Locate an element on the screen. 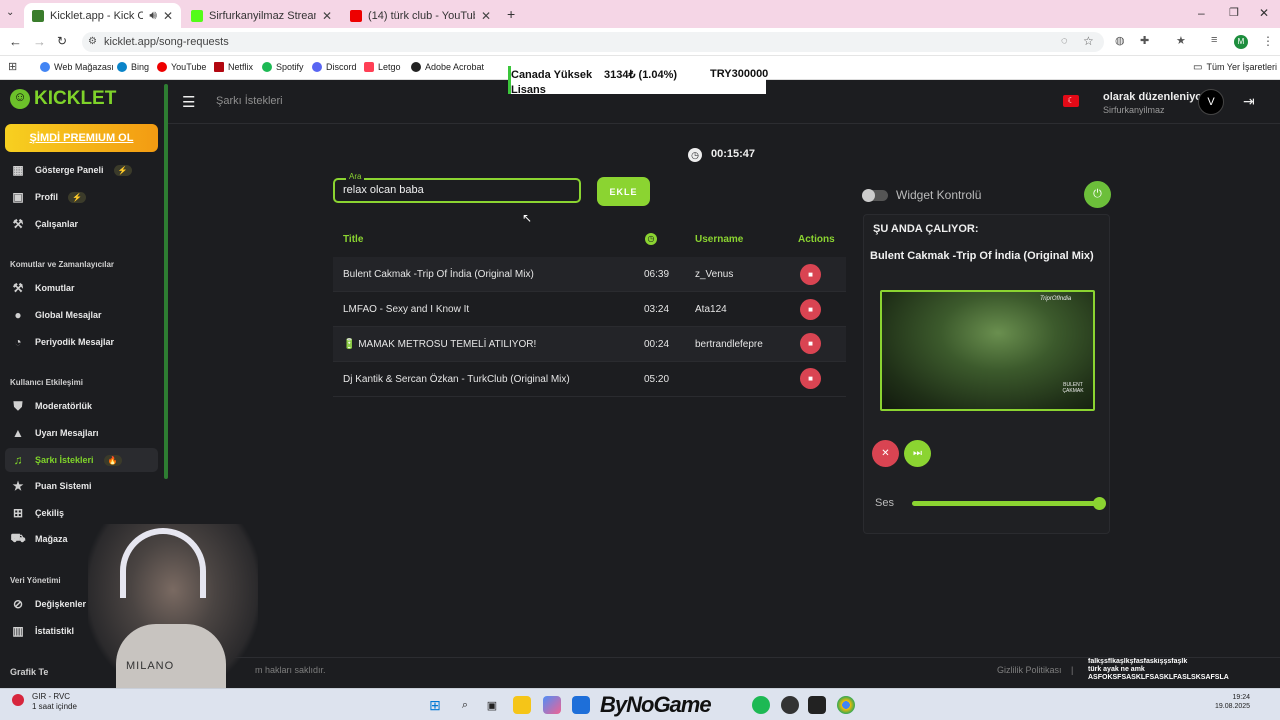 Image resolution: width=1280 pixels, height=720 pixels. turkey-flag-icon: ☾ is located at coordinates (1071, 101).